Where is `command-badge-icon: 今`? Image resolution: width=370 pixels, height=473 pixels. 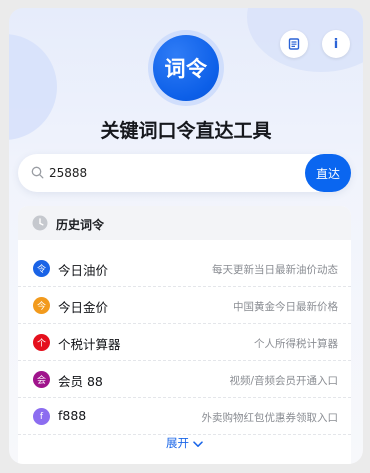
command-badge-icon: 今 is located at coordinates (41, 305).